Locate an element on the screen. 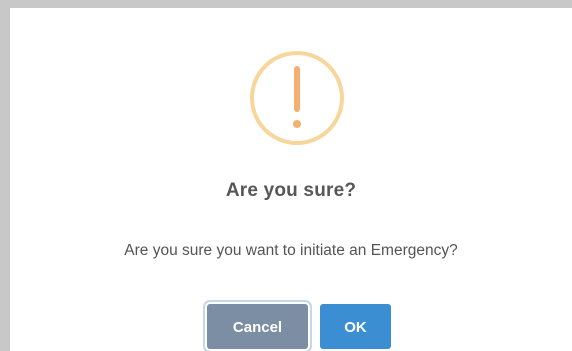  warning-exclamation-icon is located at coordinates (297, 98).